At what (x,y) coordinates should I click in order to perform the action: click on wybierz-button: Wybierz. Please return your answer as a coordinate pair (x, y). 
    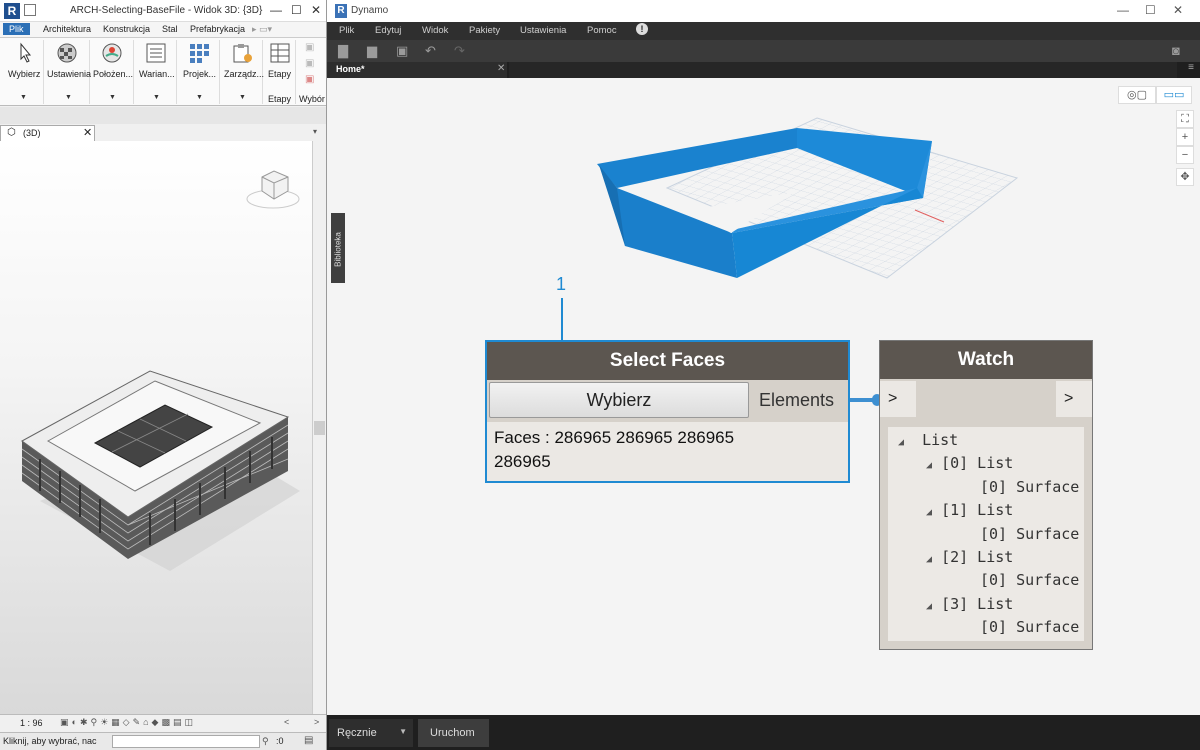
    Looking at the image, I should click on (619, 400).